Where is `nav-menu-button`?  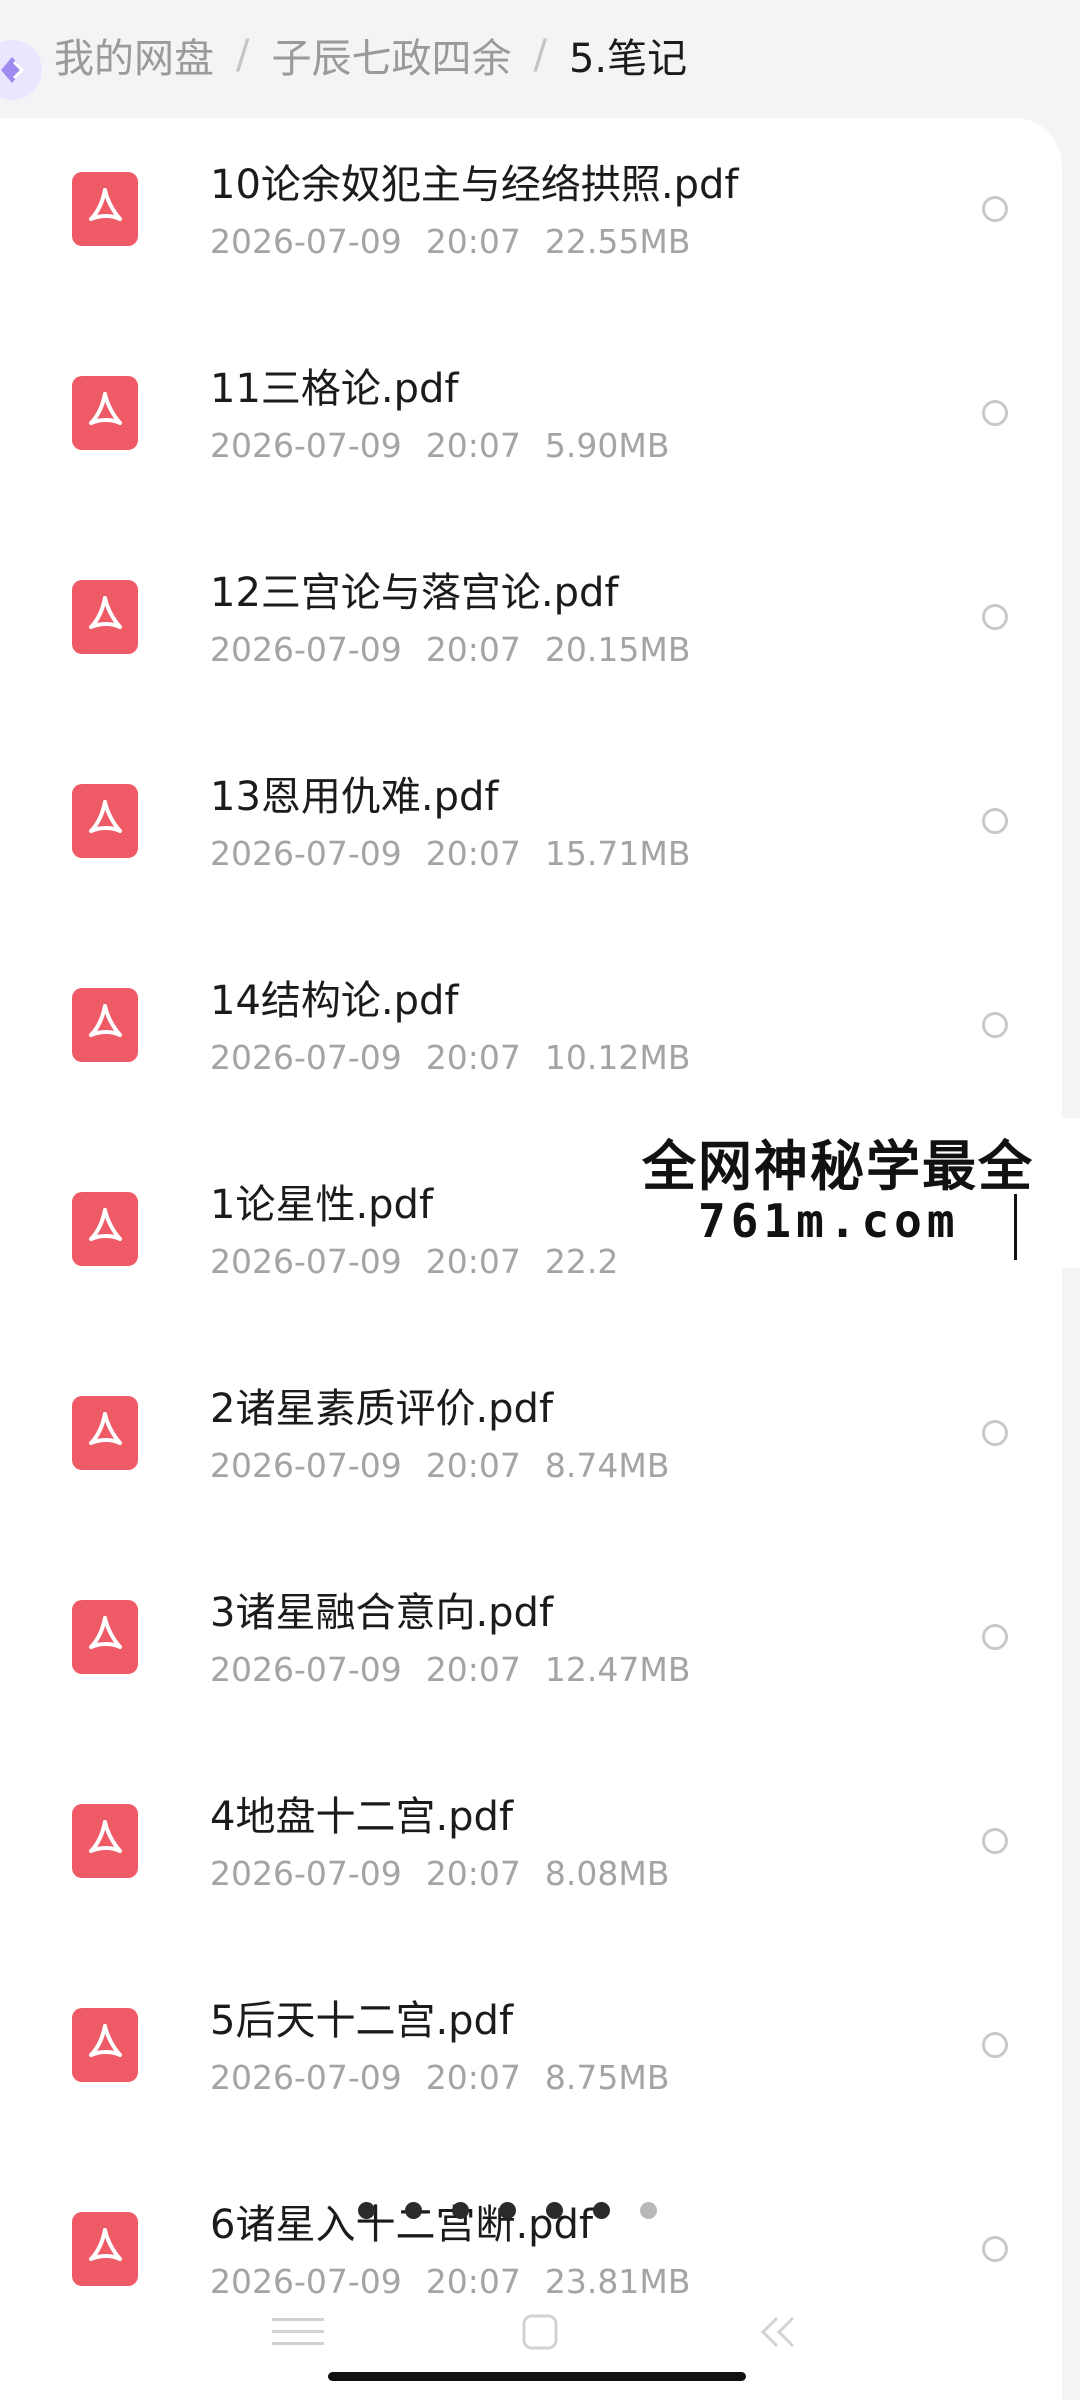
nav-menu-button is located at coordinates (298, 2332).